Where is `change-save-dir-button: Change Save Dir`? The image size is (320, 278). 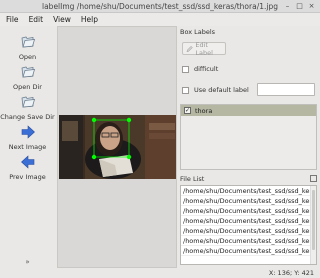 change-save-dir-button: Change Save Dir is located at coordinates (27, 107).